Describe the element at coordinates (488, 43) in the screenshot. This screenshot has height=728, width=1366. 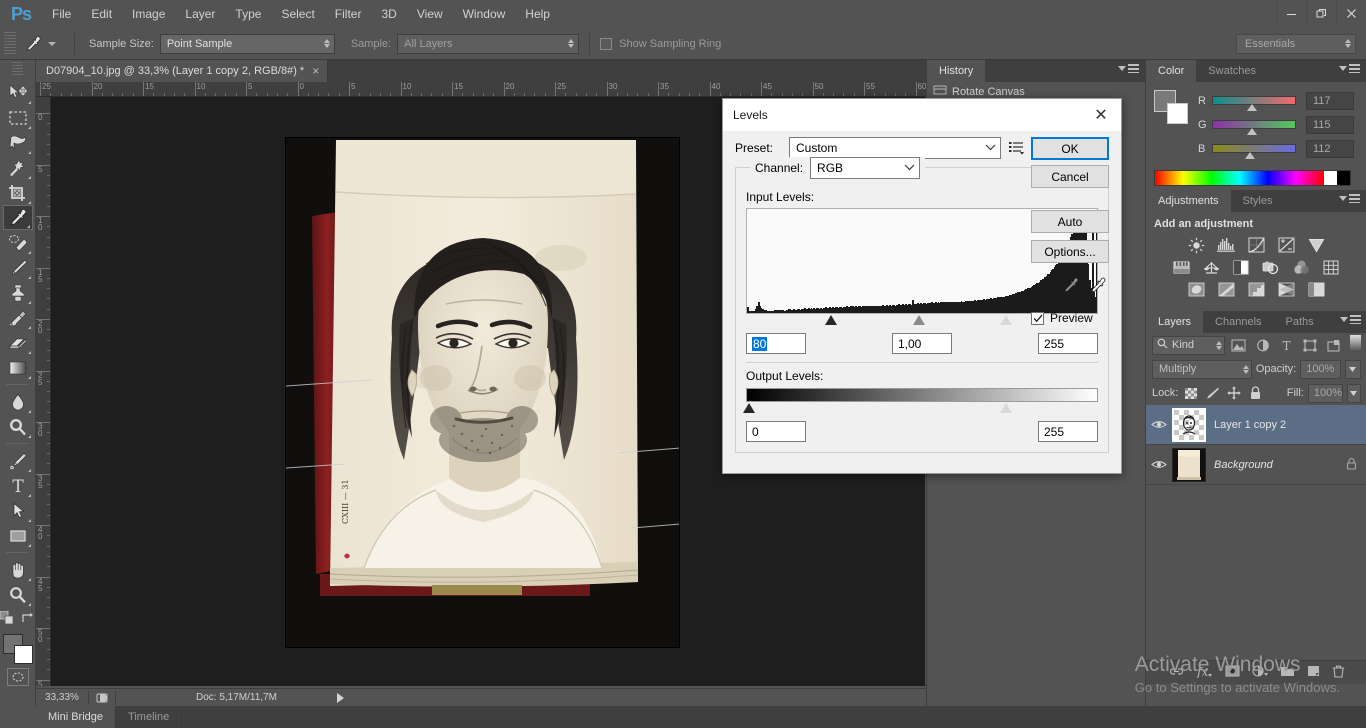
I see `sample-select: All Layers` at that location.